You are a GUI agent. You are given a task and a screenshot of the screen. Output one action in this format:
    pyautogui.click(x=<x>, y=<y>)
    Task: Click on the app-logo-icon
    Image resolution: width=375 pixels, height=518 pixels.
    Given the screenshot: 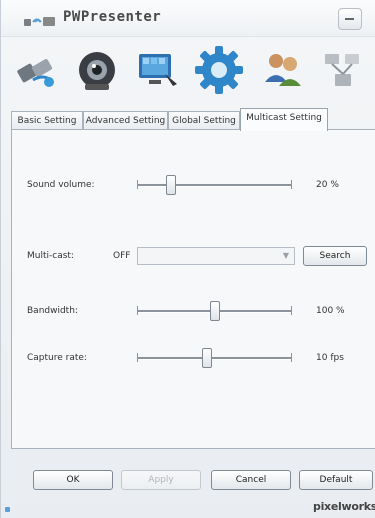 What is the action you would take?
    pyautogui.click(x=39, y=21)
    